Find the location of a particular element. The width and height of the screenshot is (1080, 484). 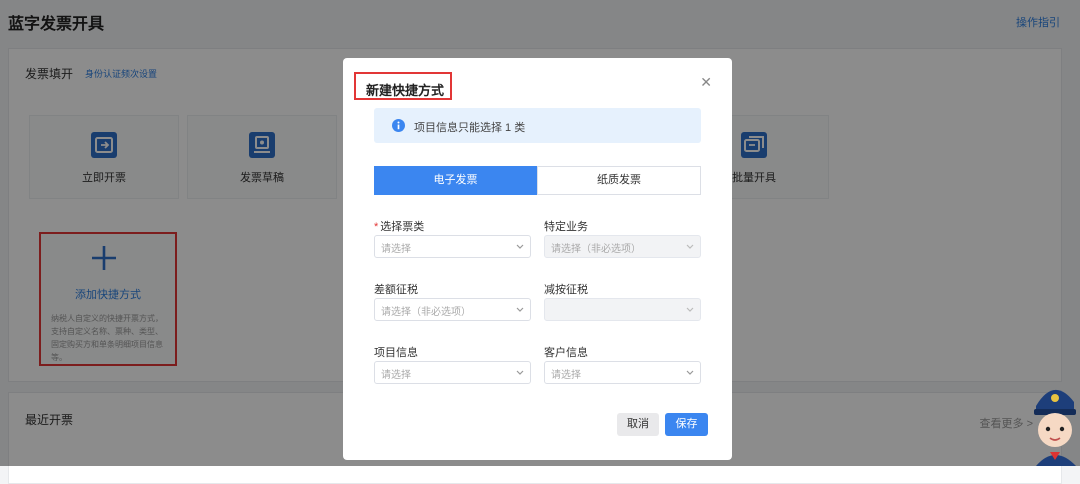

dialog-title-highlight: 新建快捷方式 is located at coordinates (403, 86).